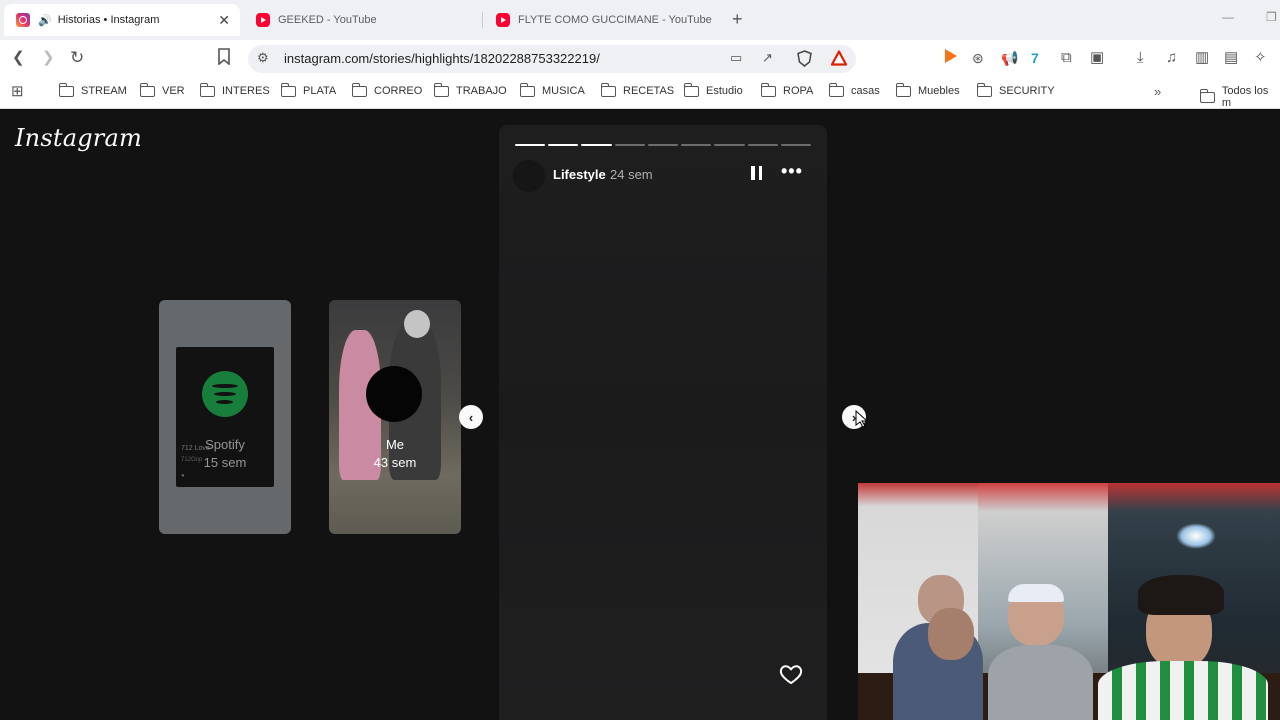 The image size is (1280, 720). Describe the element at coordinates (1231, 58) in the screenshot. I see `wallet-icon: ▤` at that location.